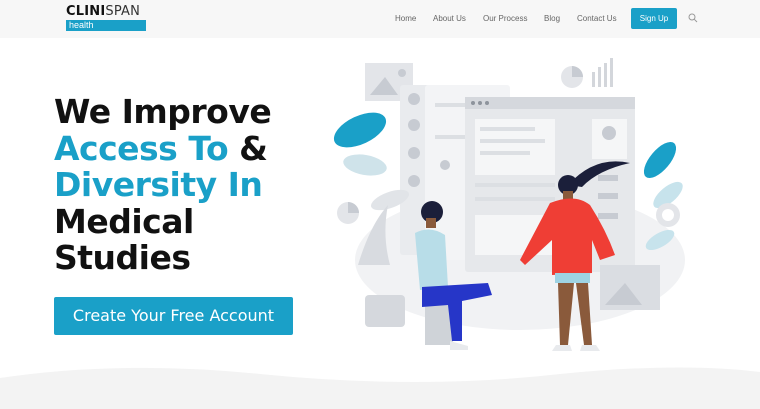 The width and height of the screenshot is (760, 409). What do you see at coordinates (380, 388) in the screenshot?
I see `bottom-wave-divider` at bounding box center [380, 388].